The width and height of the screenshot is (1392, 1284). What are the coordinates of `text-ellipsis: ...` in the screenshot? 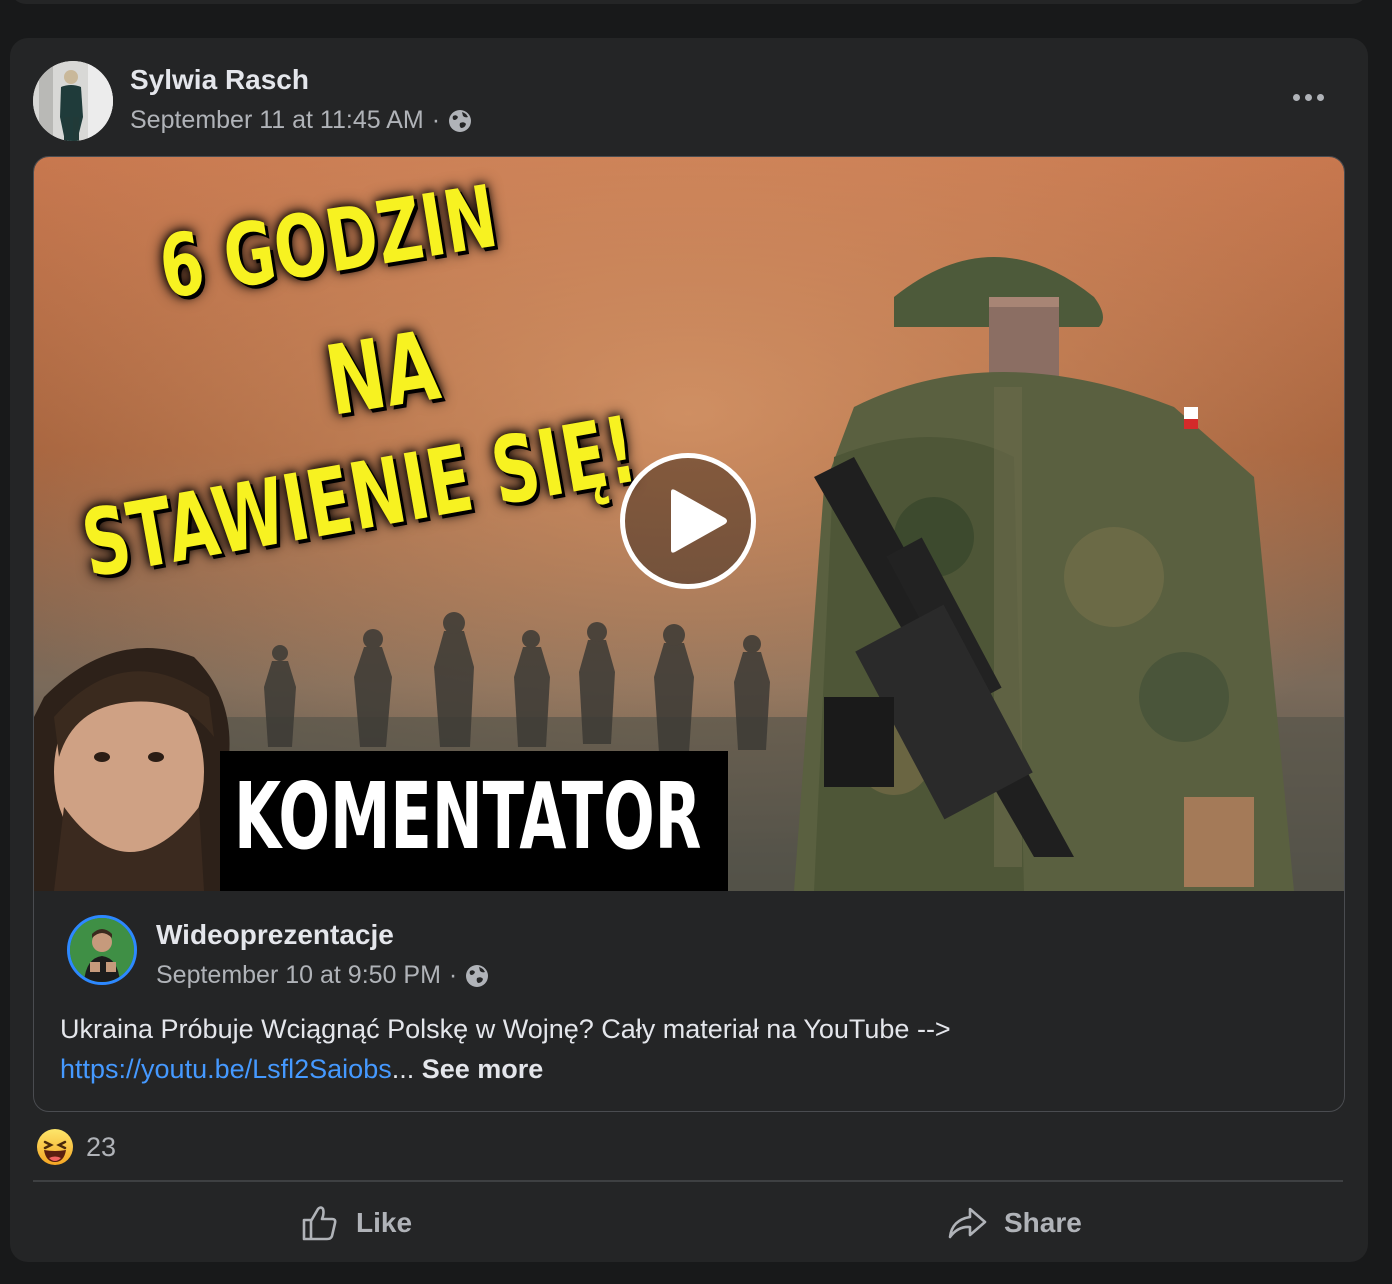 It's located at (403, 1069).